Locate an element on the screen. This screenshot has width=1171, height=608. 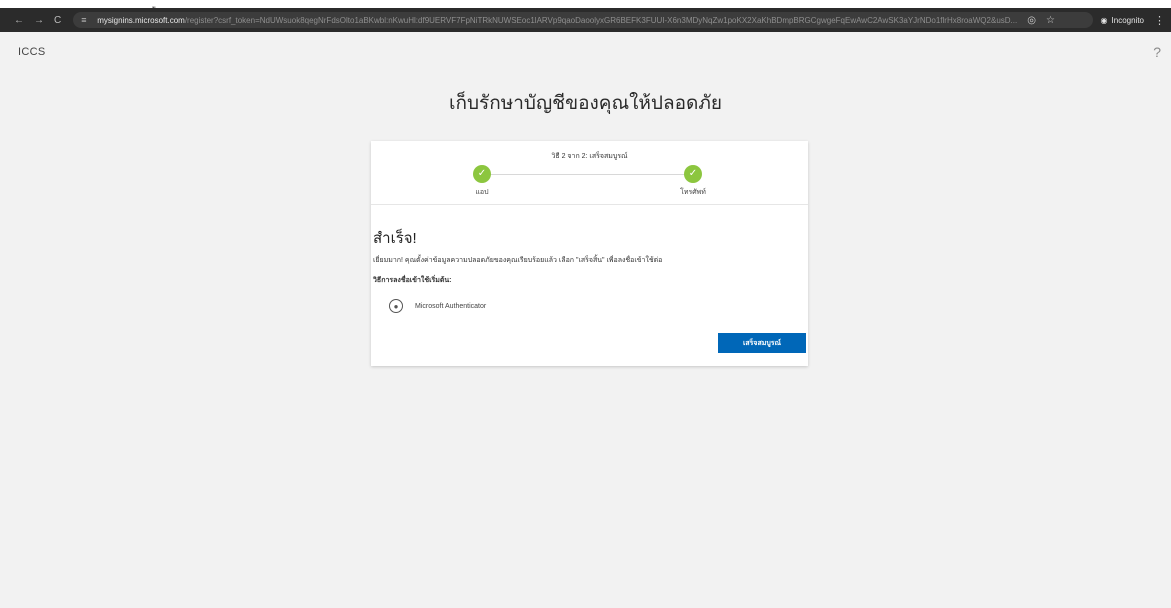
step-2-check-icon: ✓ is located at coordinates (693, 174).